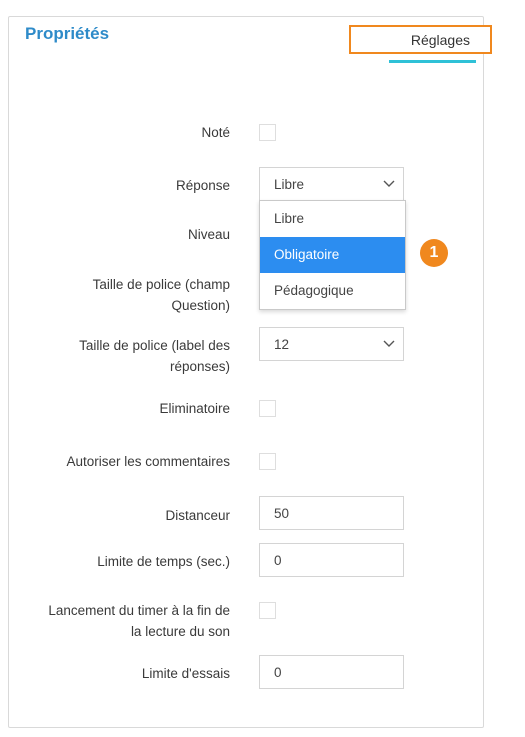 The height and width of the screenshot is (737, 525). What do you see at coordinates (202, 185) in the screenshot?
I see `reponse-label: Réponse` at bounding box center [202, 185].